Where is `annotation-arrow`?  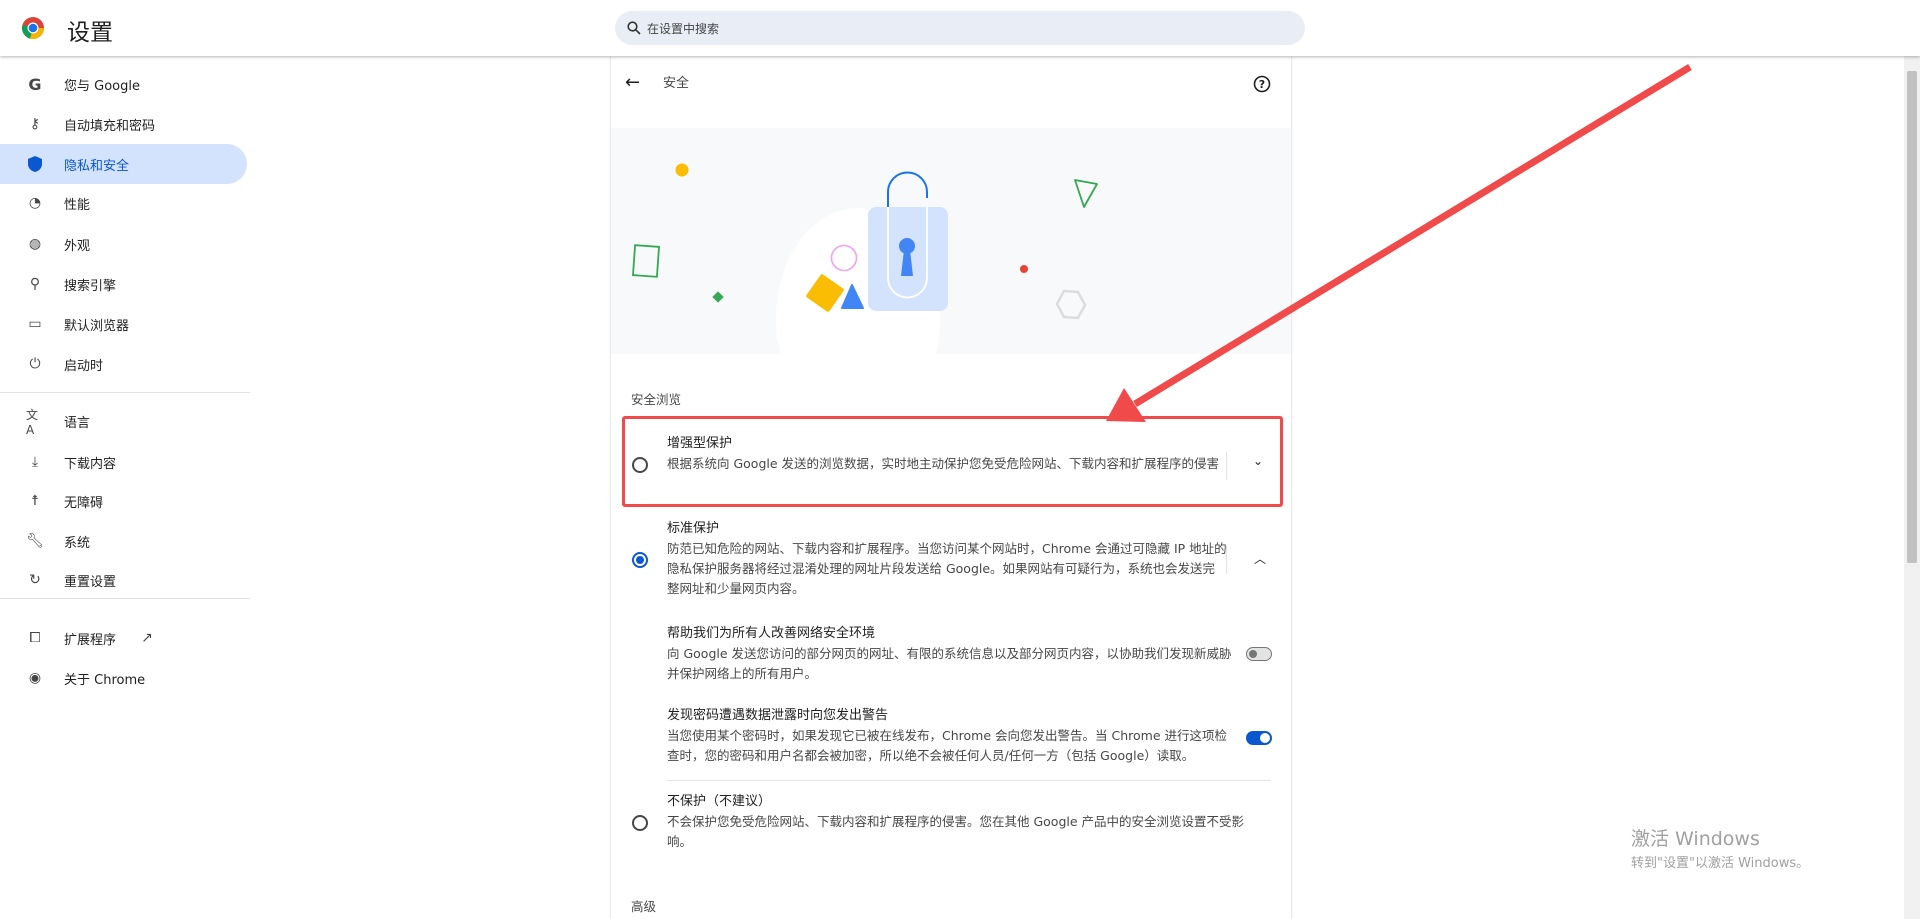
annotation-arrow is located at coordinates (1399, 243).